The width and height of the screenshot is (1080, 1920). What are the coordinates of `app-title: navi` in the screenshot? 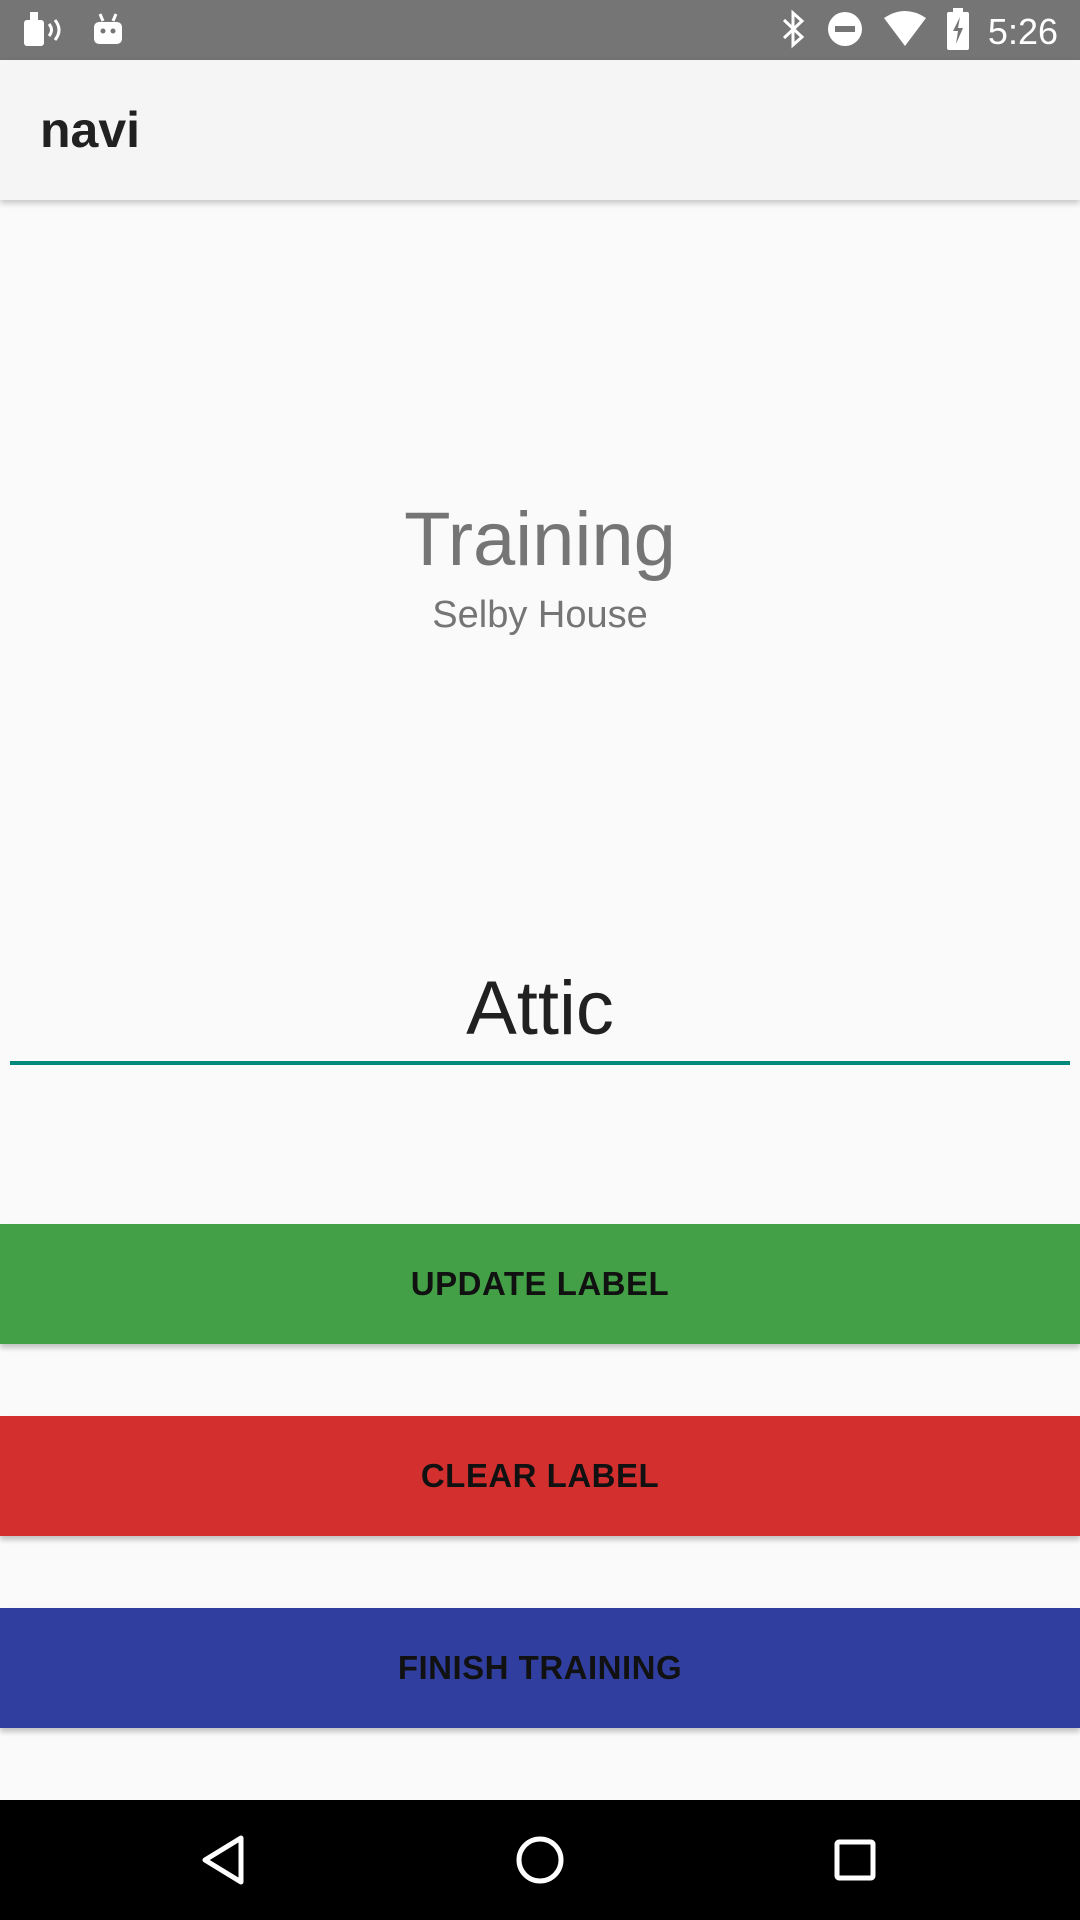 It's located at (90, 130).